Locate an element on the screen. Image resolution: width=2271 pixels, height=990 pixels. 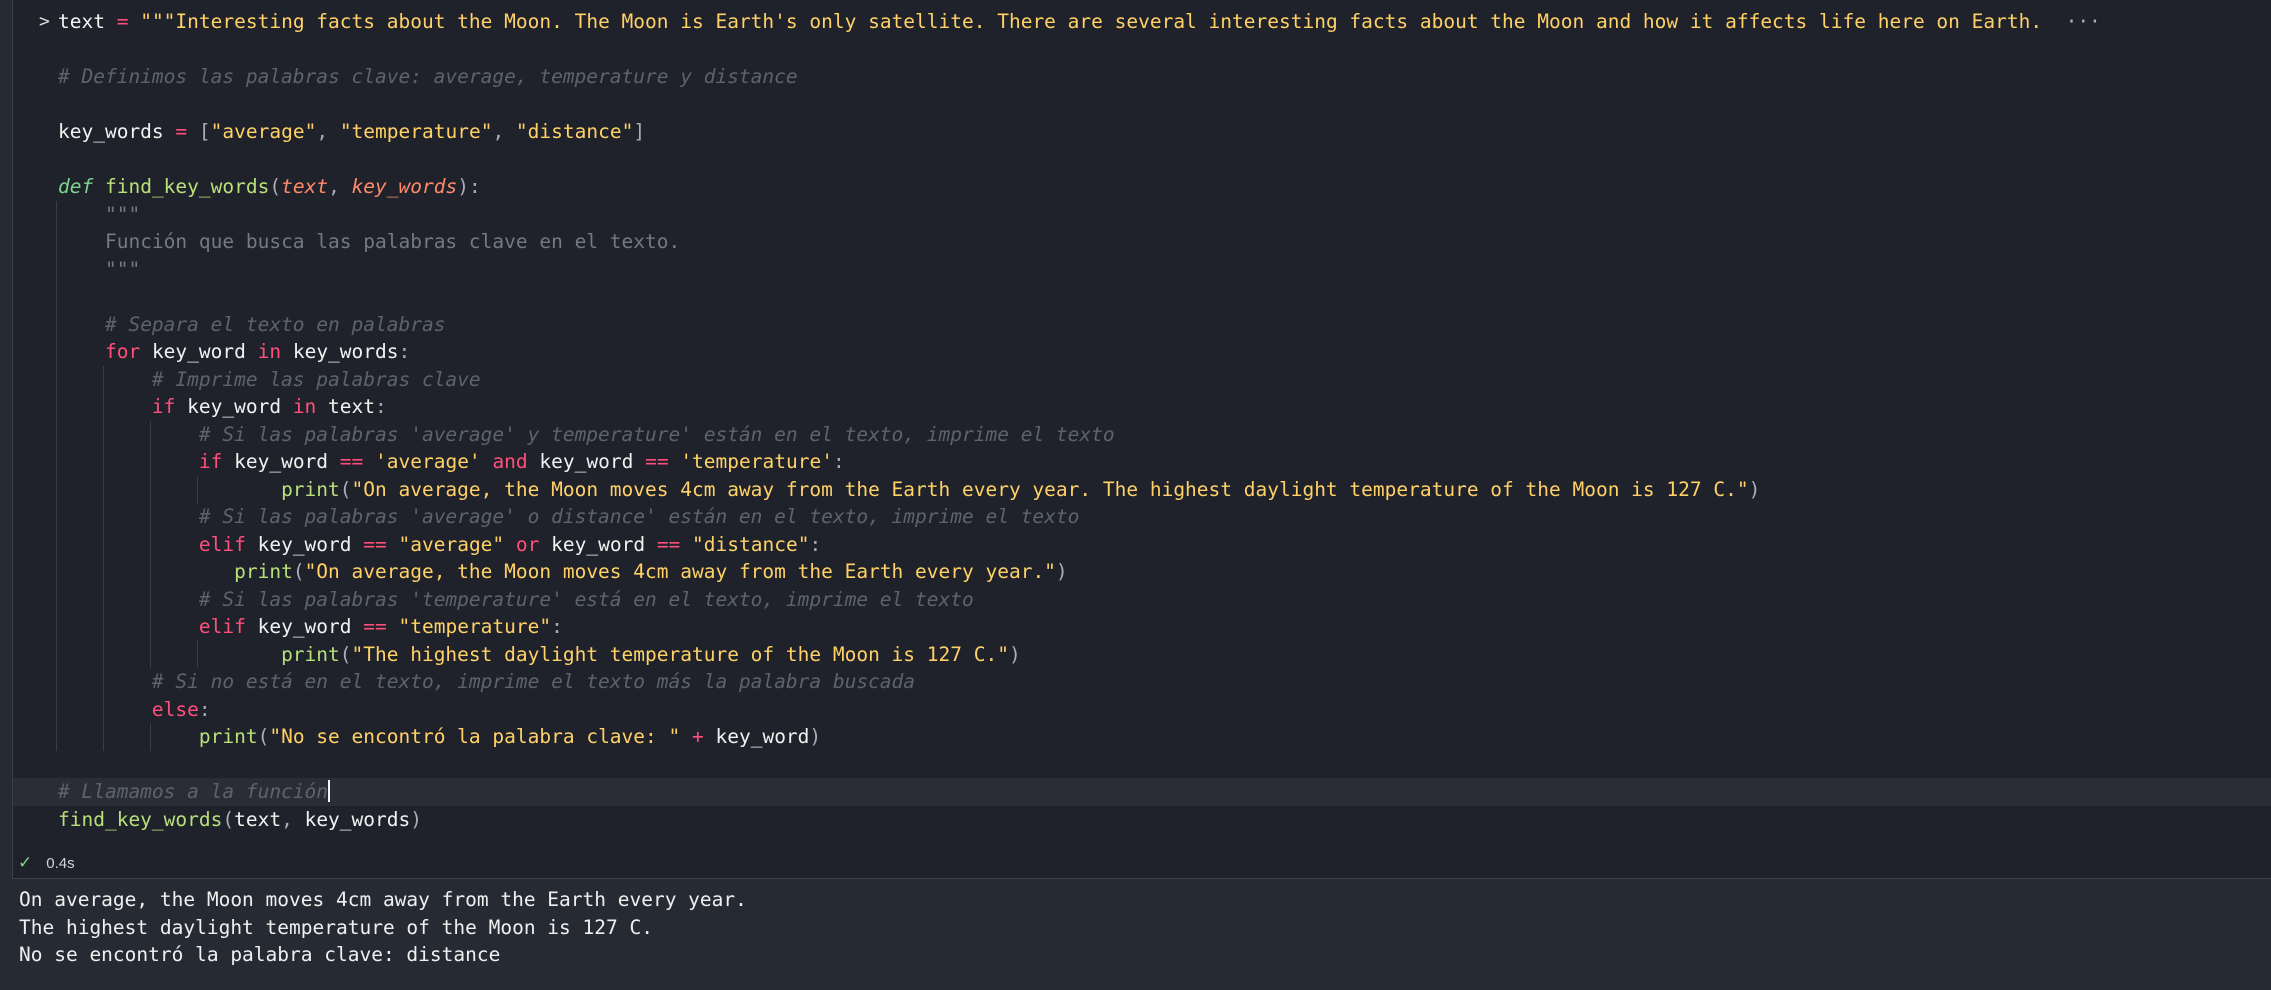
code-token: text is located at coordinates (81, 21).